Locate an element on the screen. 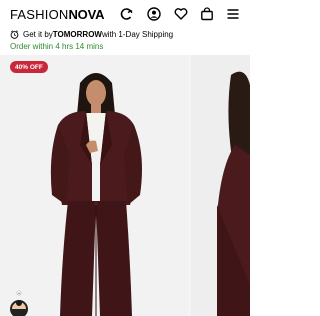 Image resolution: width=320 pixels, height=316 pixels. account-icon is located at coordinates (154, 14).